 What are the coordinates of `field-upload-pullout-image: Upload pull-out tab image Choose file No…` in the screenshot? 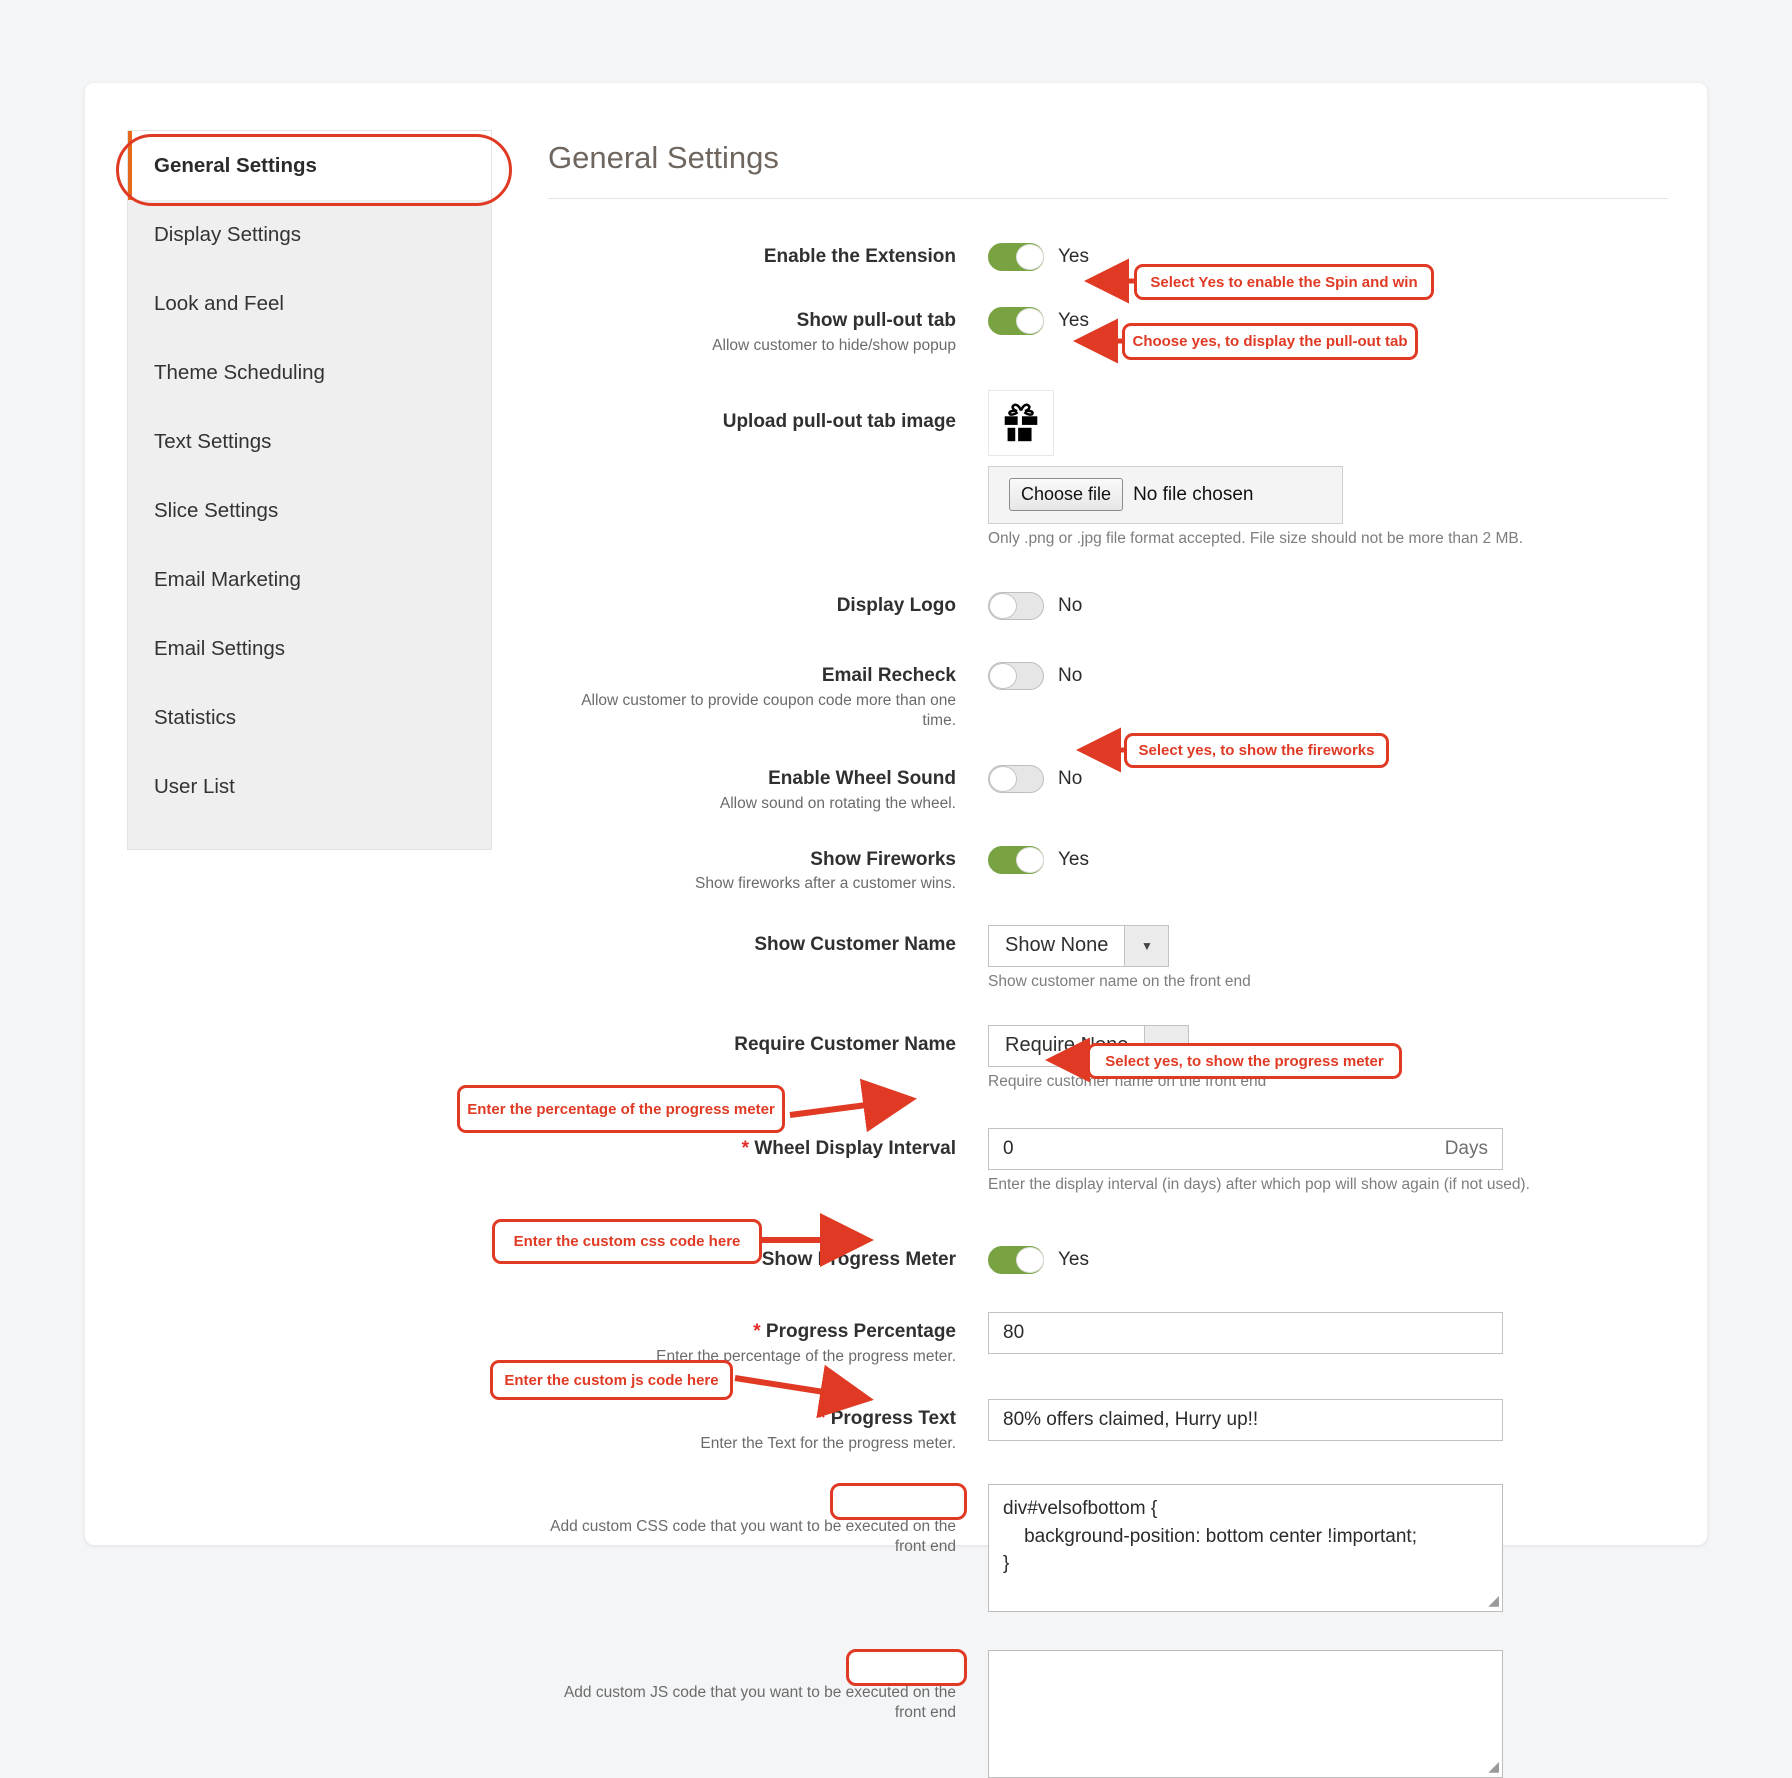 It's located at (1108, 469).